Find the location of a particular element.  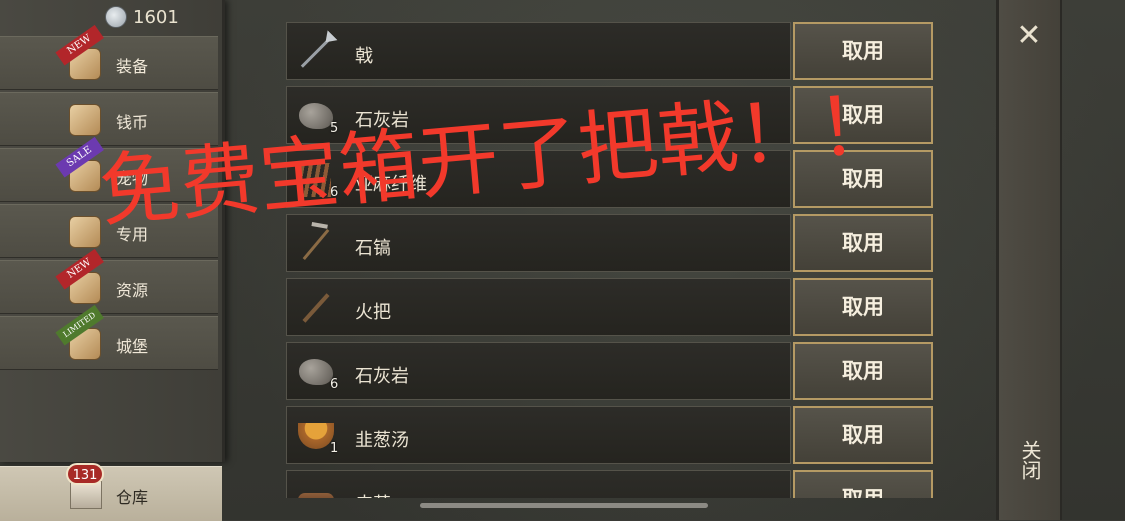

warehouse-count-badge: 131 is located at coordinates (85, 474).